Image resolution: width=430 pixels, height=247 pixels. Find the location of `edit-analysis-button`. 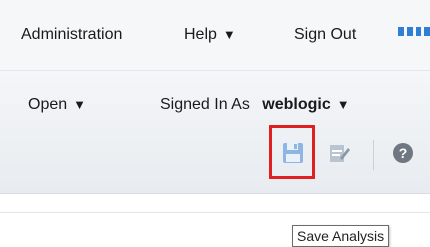

edit-analysis-button is located at coordinates (339, 153).